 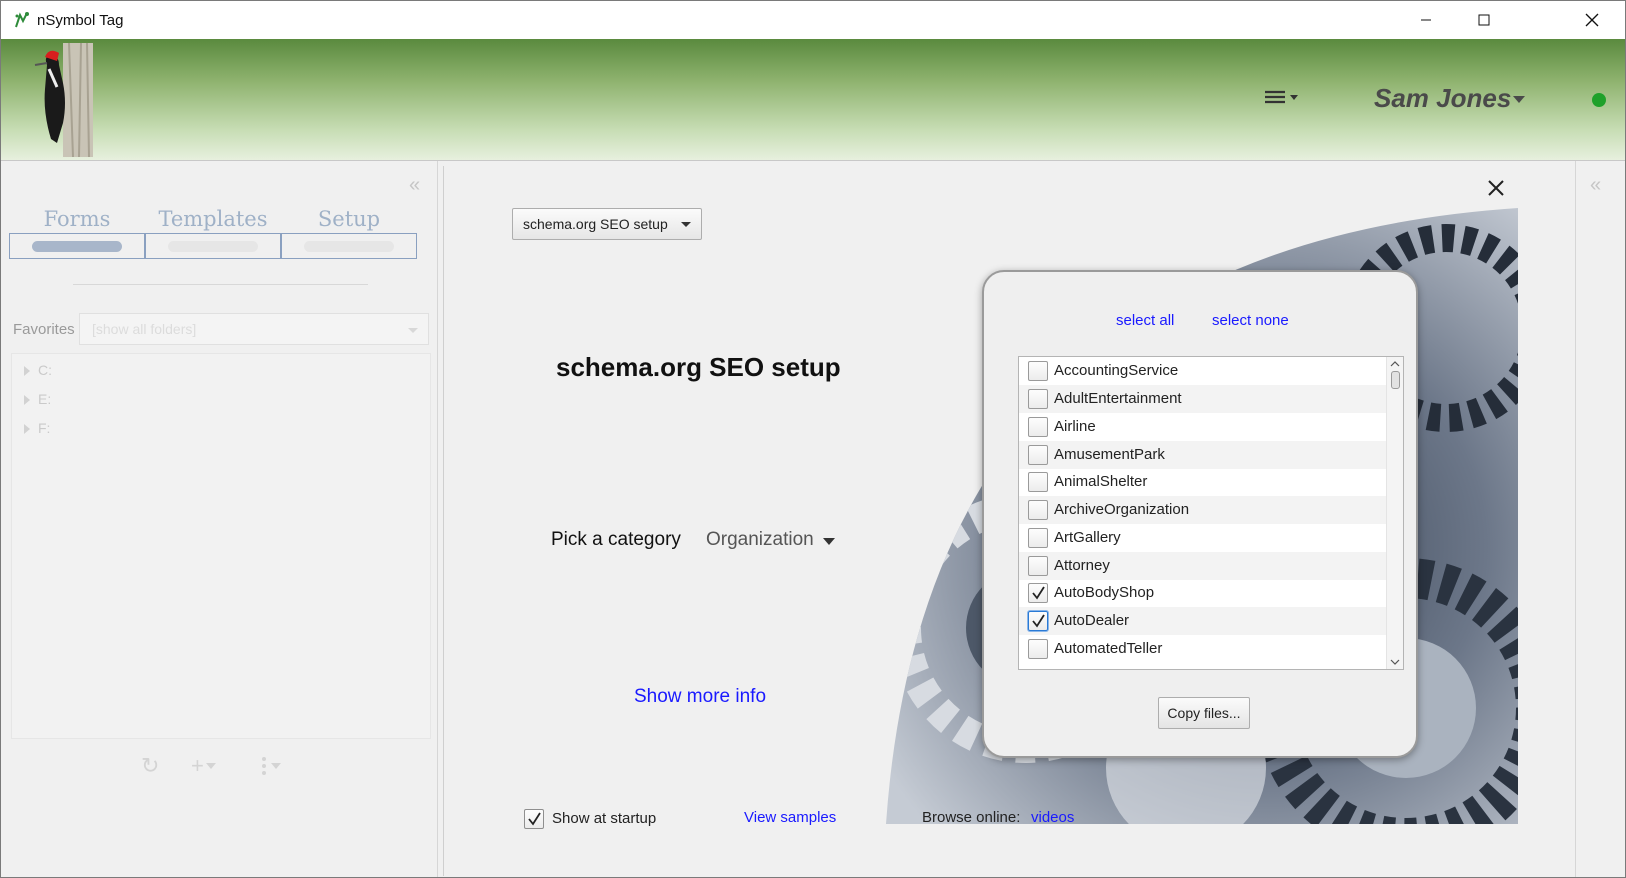 I want to click on list-item: Attorney, so click(x=1203, y=566).